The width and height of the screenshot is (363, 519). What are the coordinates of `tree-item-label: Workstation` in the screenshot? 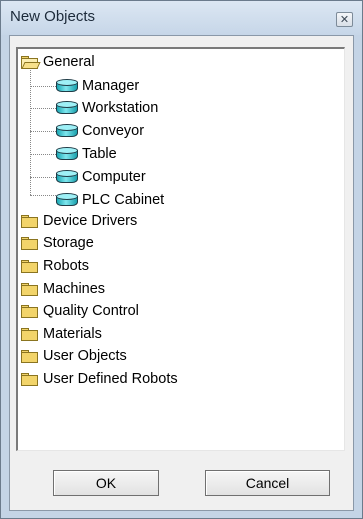 It's located at (120, 108).